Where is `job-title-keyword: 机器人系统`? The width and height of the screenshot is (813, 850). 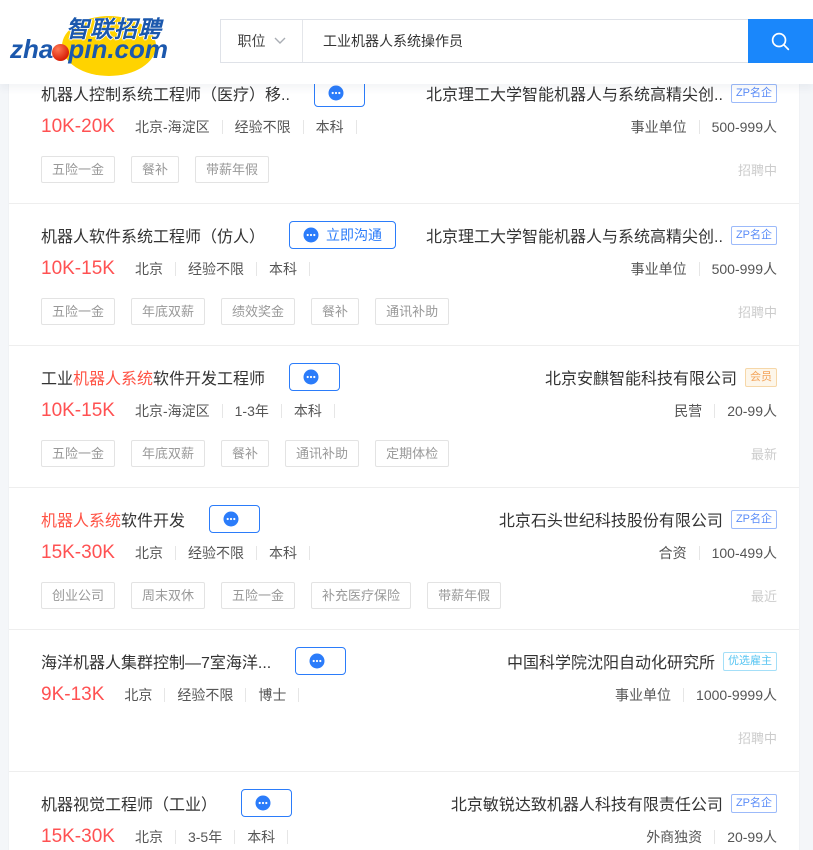 job-title-keyword: 机器人系统 is located at coordinates (81, 521).